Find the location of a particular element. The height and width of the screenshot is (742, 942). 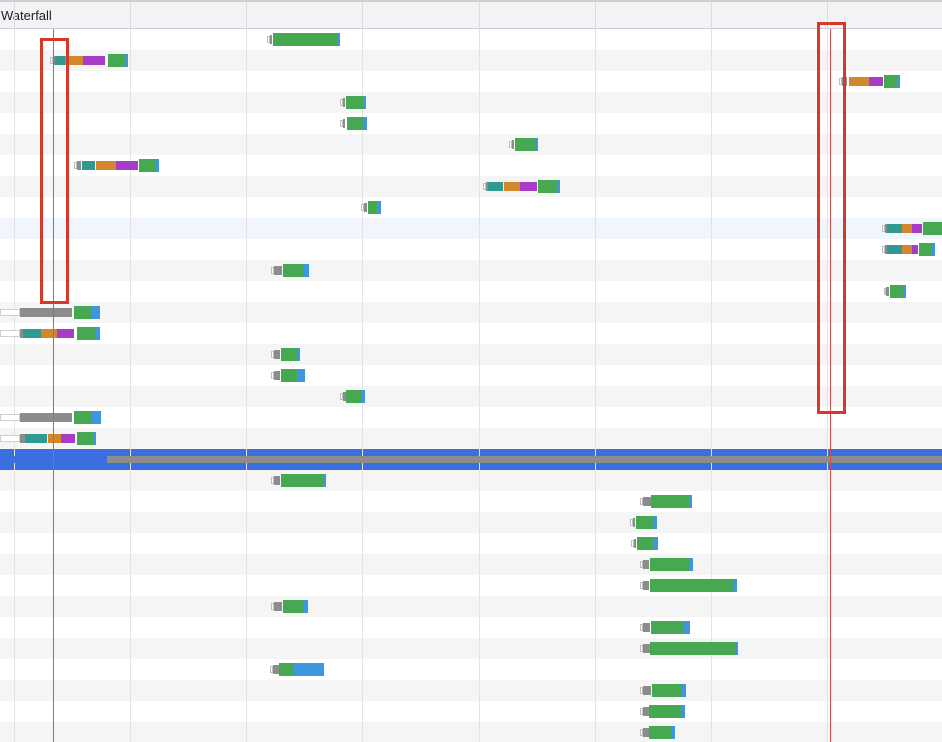

waterfall-header: Waterfall is located at coordinates (471, 14).